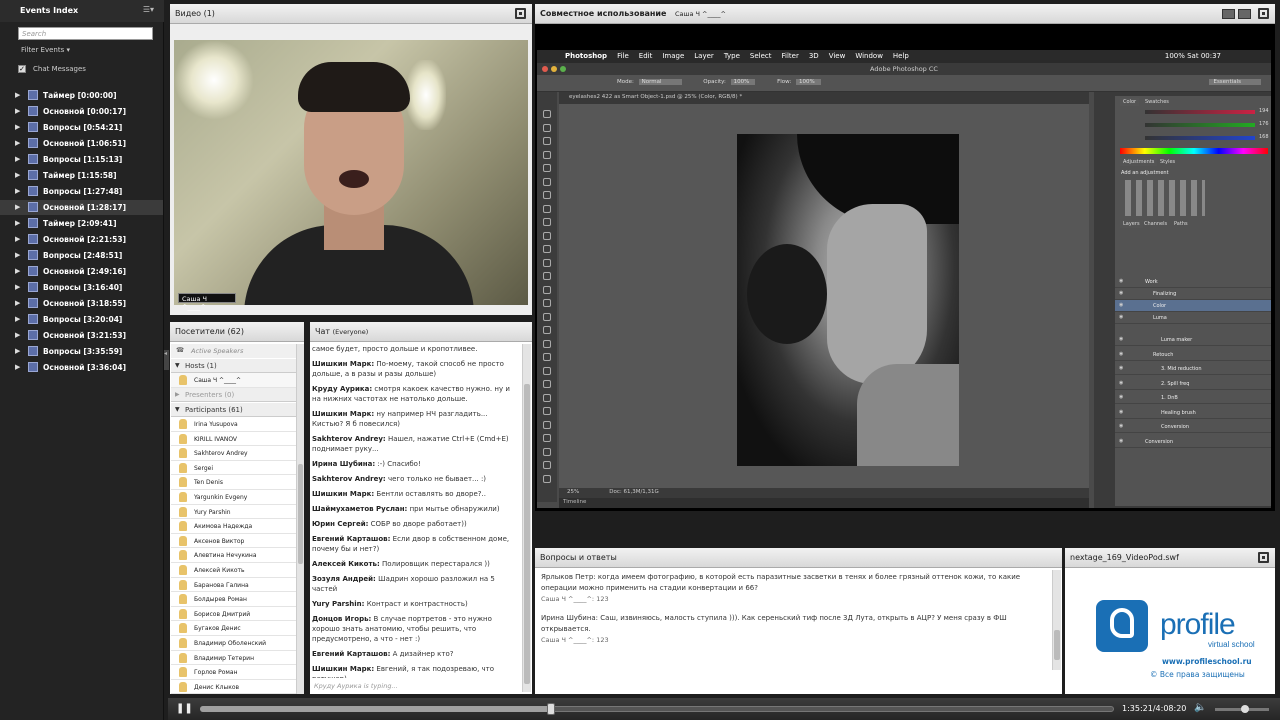  Describe the element at coordinates (554, 69) in the screenshot. I see `minimize-dot-icon` at that location.